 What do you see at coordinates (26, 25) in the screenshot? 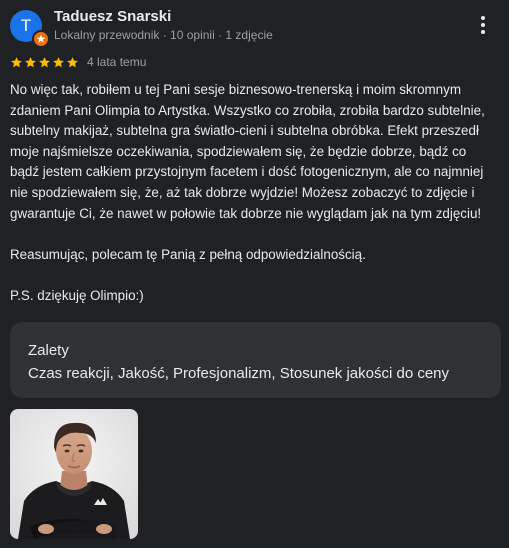
I see `avatar-initial: T` at bounding box center [26, 25].